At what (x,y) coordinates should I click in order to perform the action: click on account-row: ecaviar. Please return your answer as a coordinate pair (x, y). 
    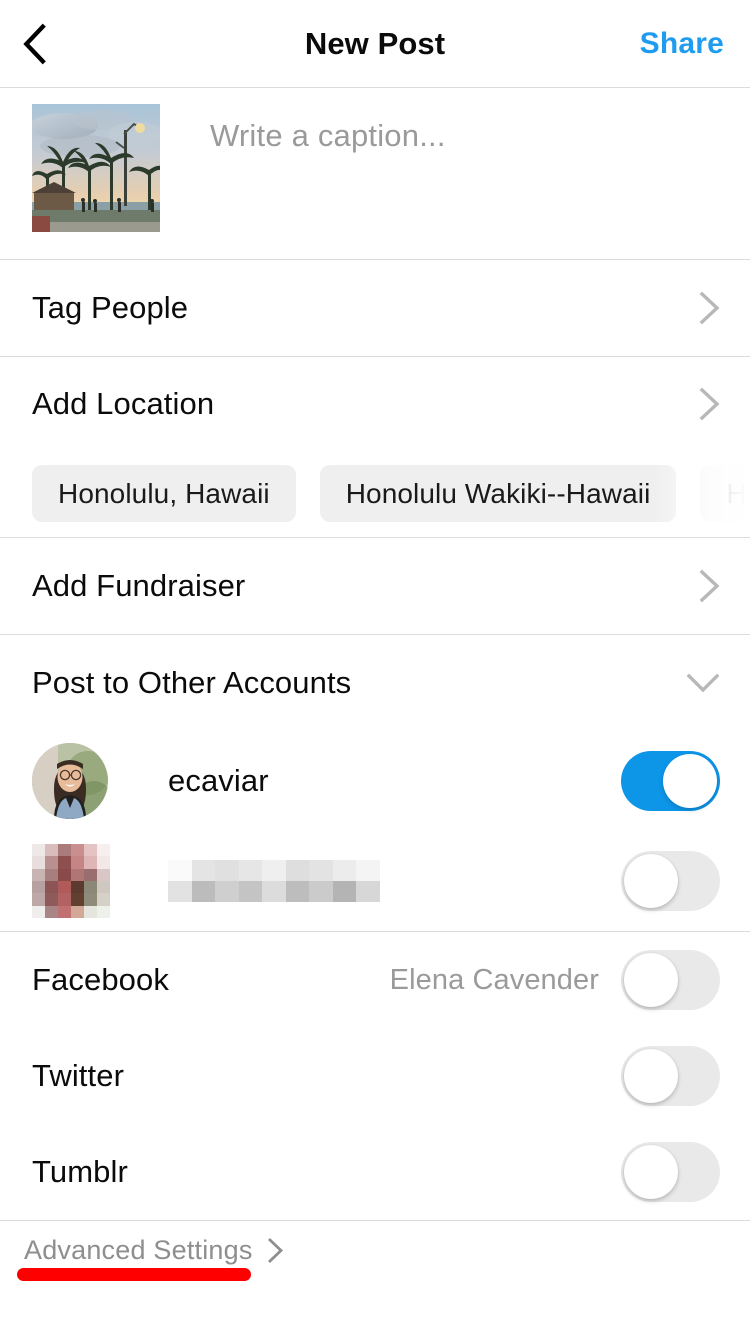
    Looking at the image, I should click on (375, 781).